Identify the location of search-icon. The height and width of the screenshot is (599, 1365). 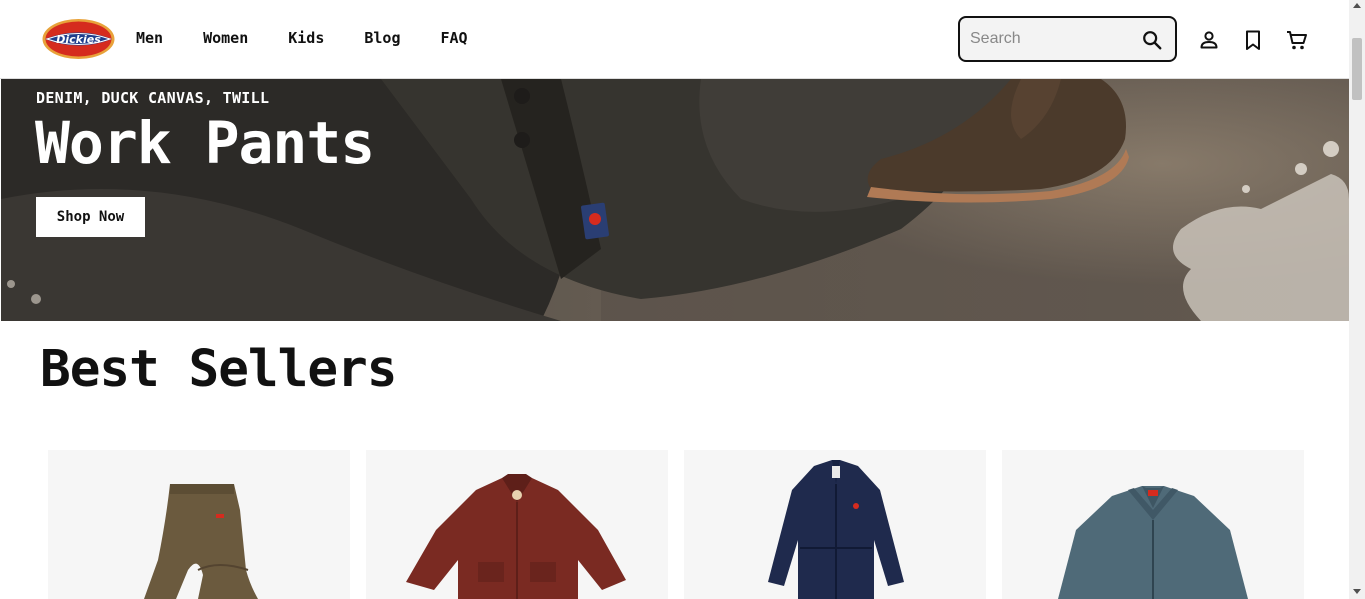
(1152, 40).